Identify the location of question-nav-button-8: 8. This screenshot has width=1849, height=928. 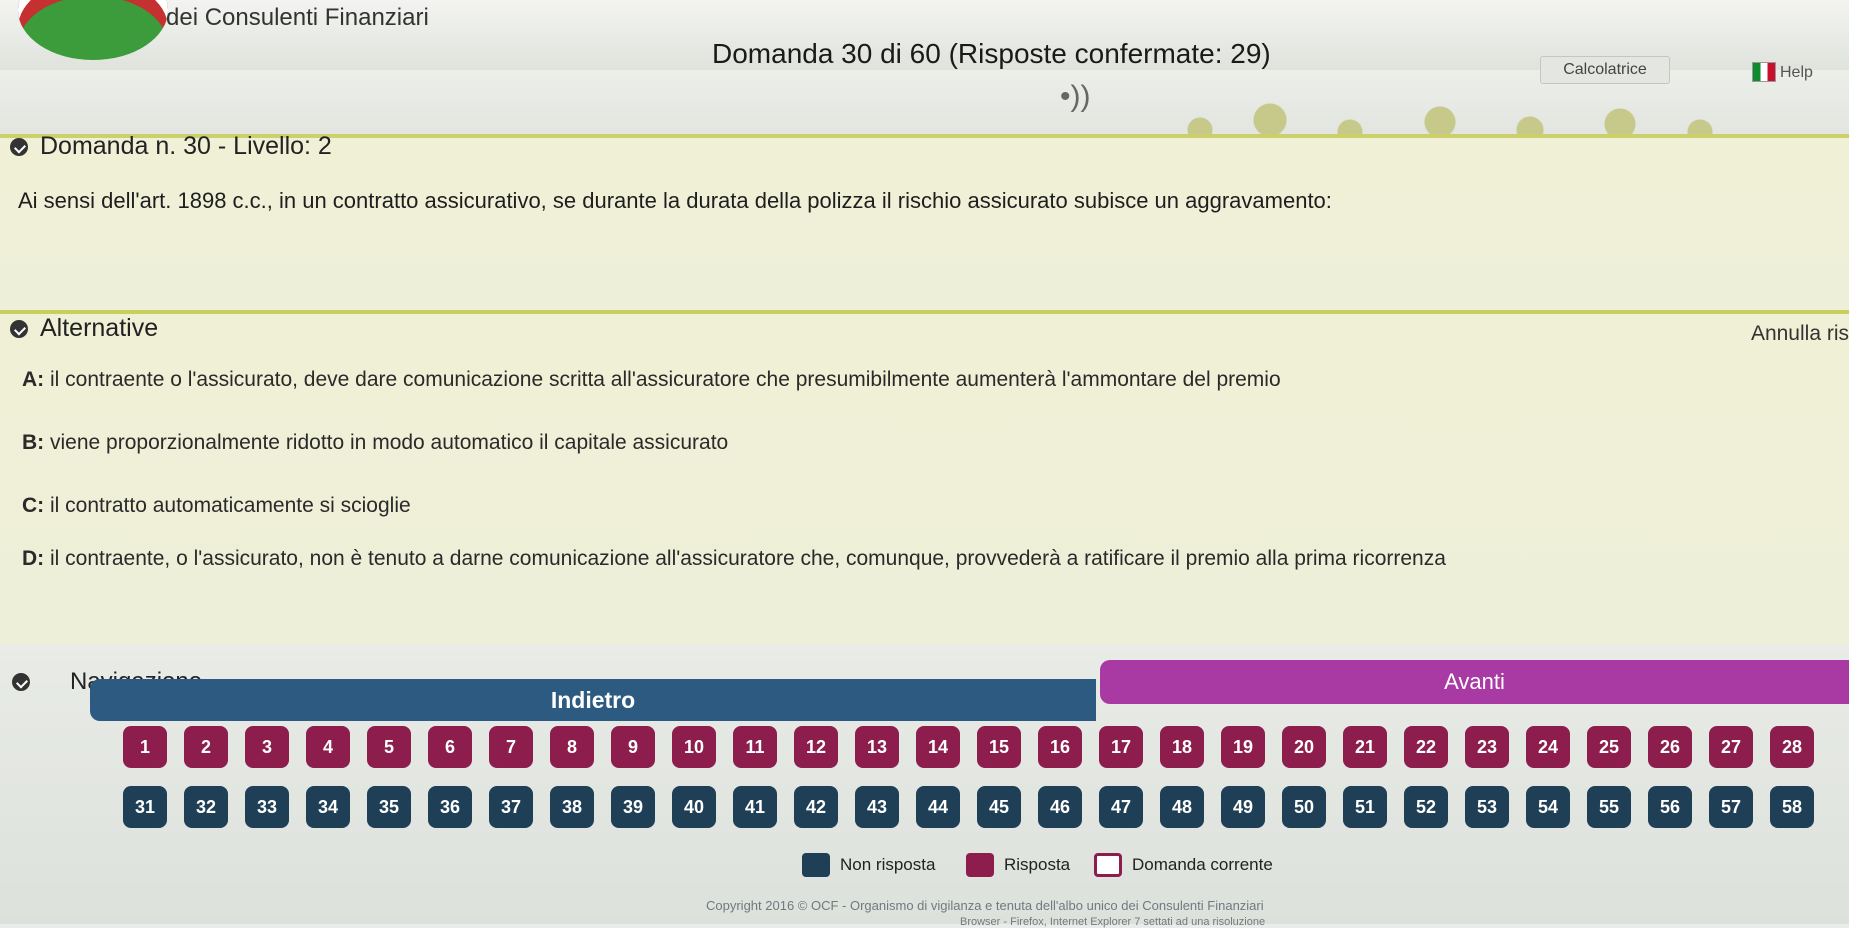
(572, 747).